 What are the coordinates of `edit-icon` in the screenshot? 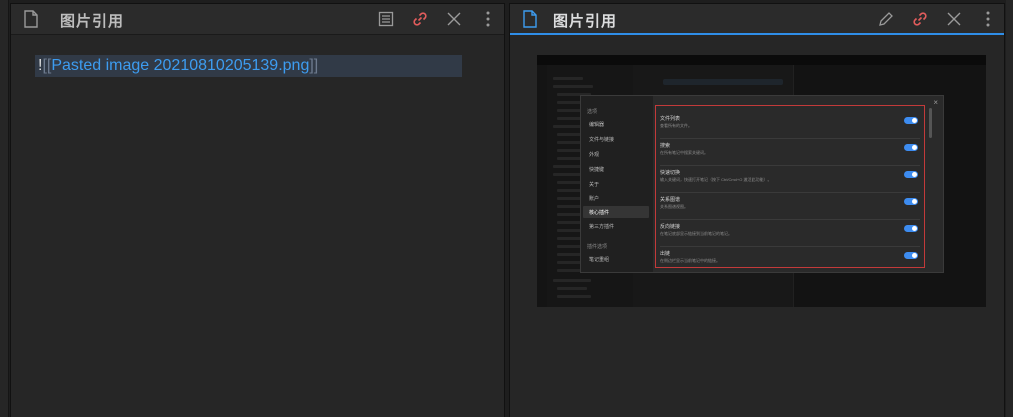 It's located at (886, 19).